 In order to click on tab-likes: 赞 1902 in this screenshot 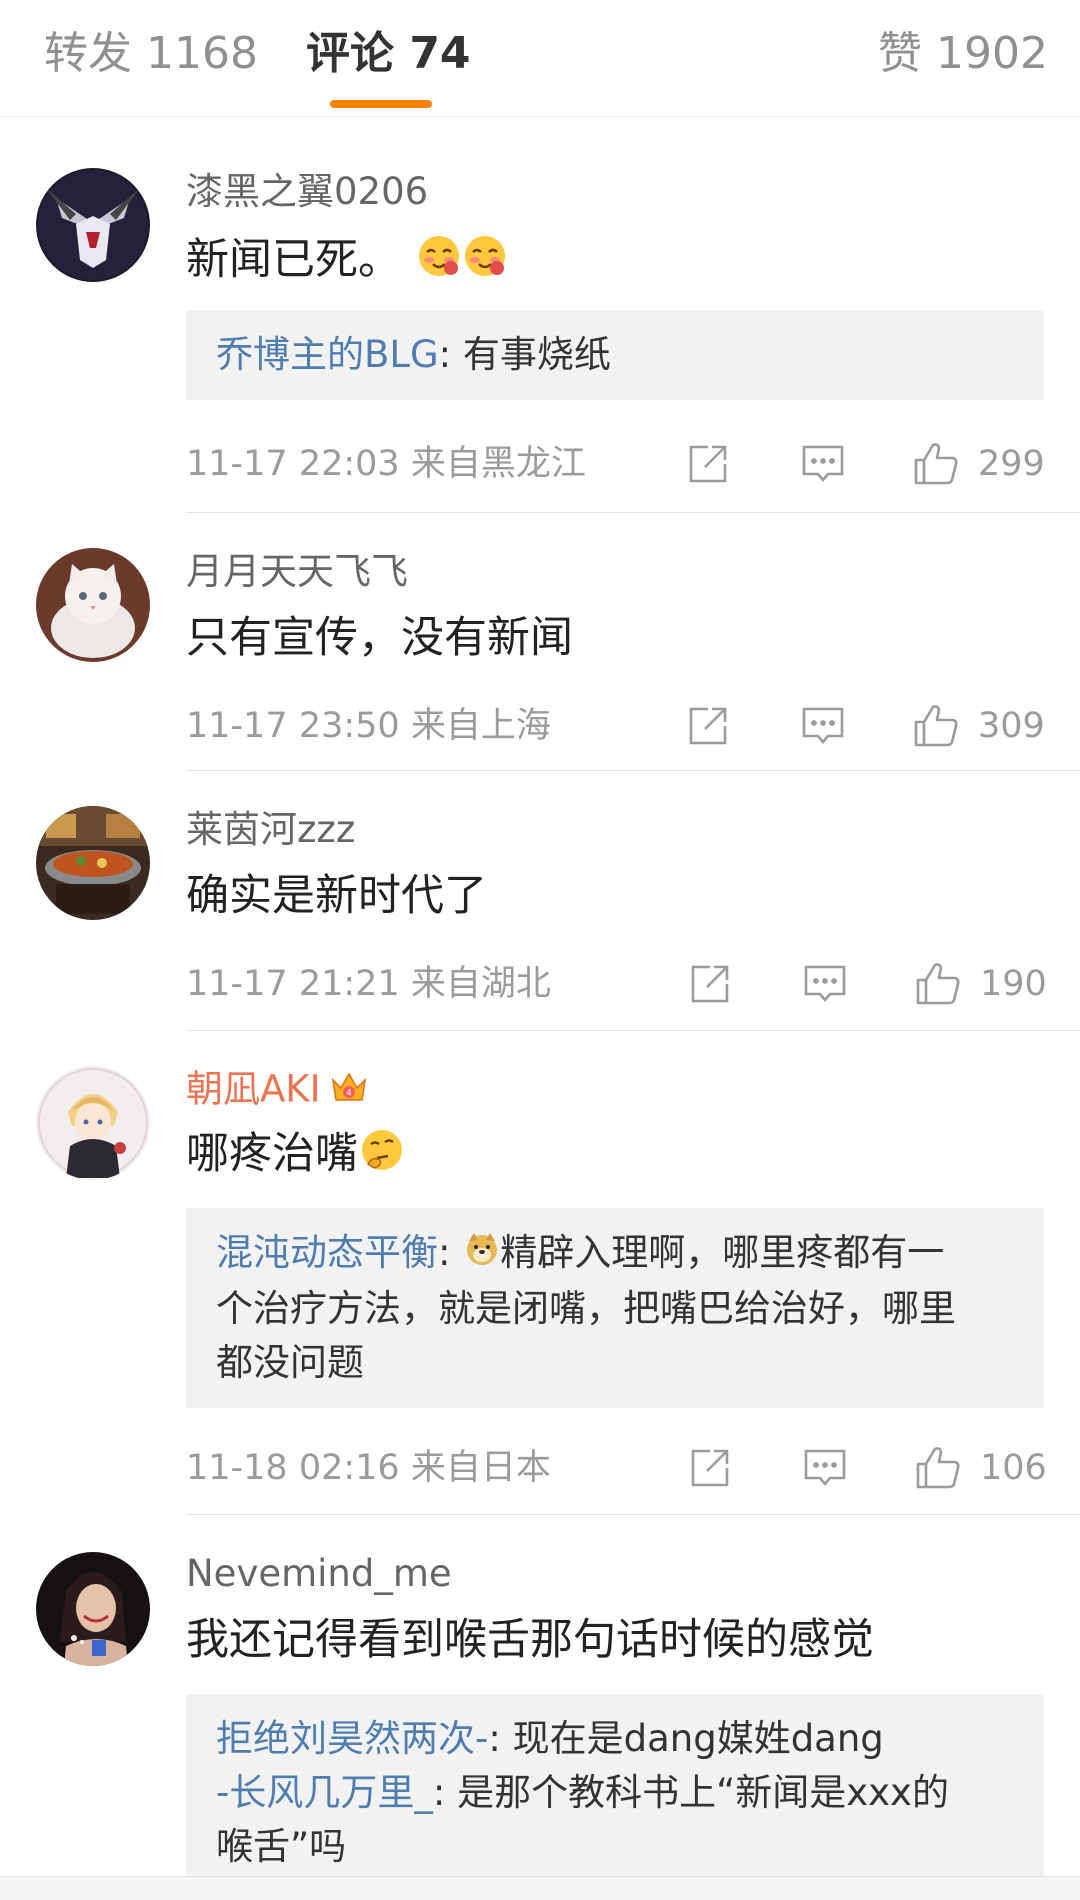, I will do `click(963, 54)`.